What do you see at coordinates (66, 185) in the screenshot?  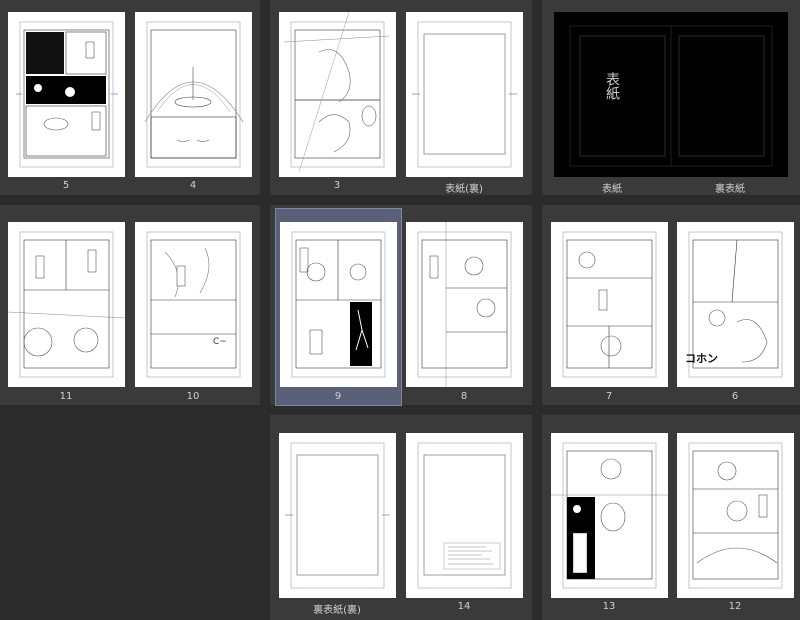 I see `page-label-5: 5` at bounding box center [66, 185].